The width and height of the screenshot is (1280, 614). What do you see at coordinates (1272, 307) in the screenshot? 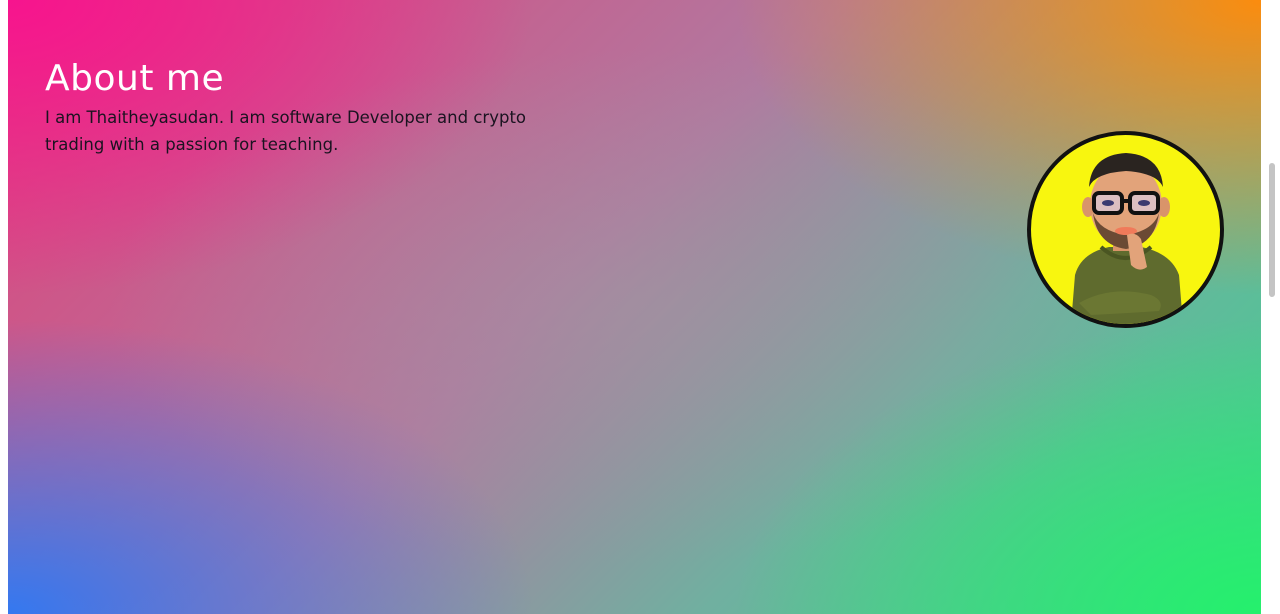
I see `vertical-scrollbar` at bounding box center [1272, 307].